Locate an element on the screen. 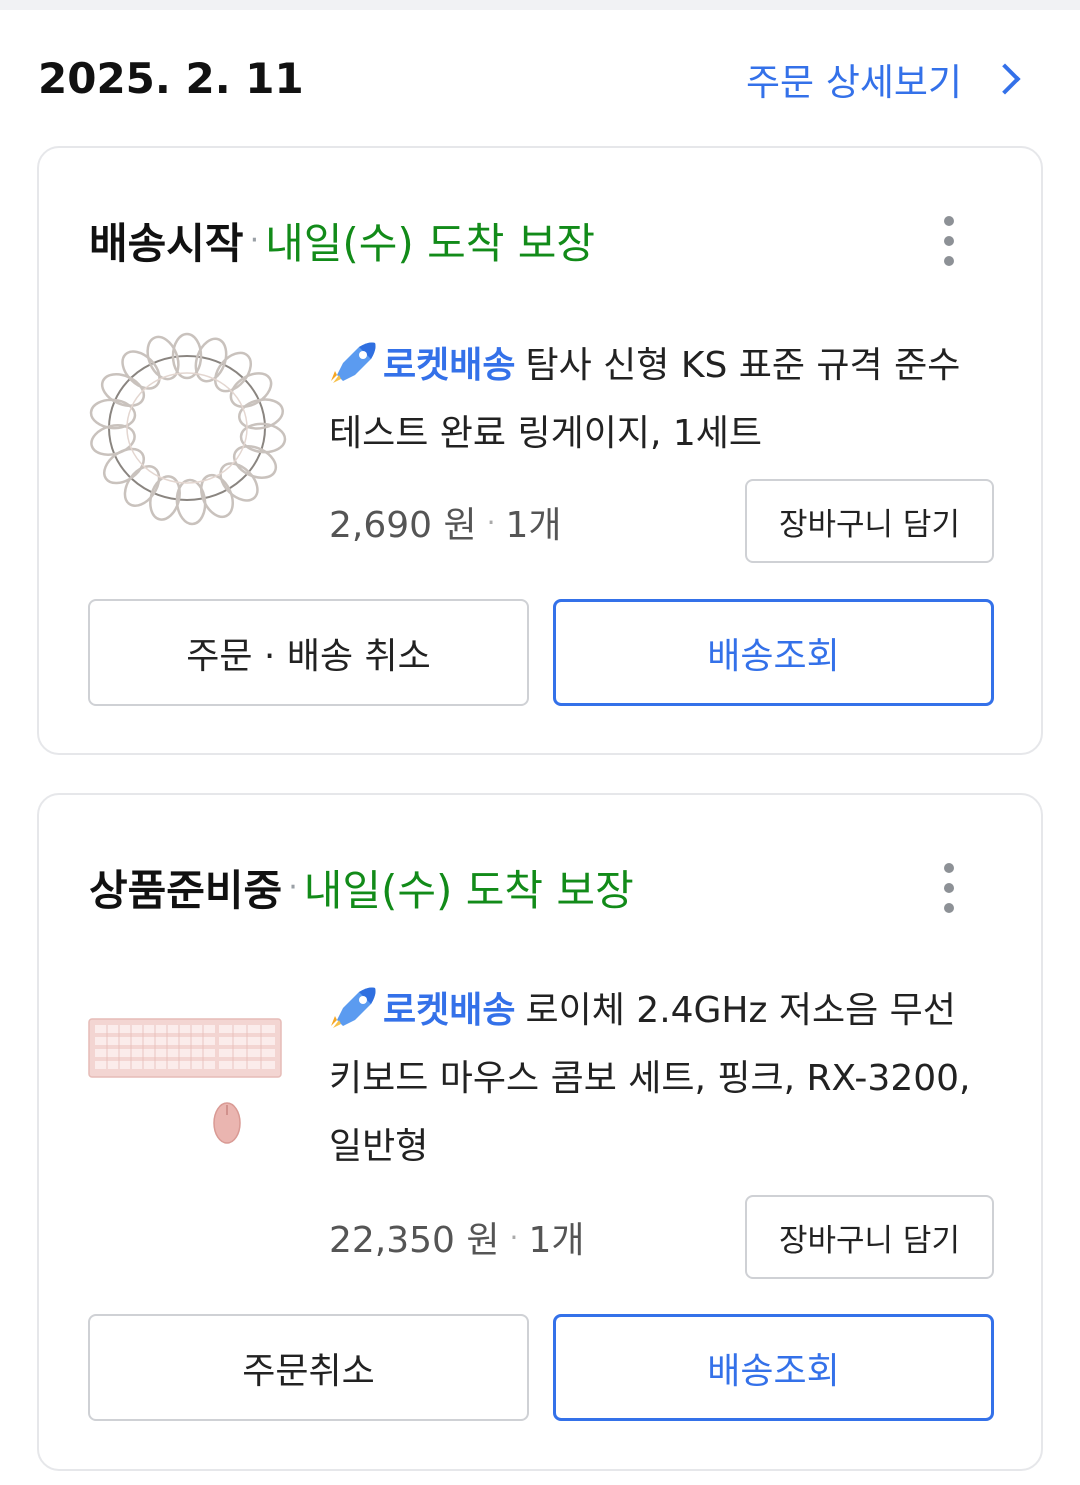 Image resolution: width=1080 pixels, height=1485 pixels. delivery-status-line: 상품준비중 · 내일(수) 도착 보장 is located at coordinates (361, 887).